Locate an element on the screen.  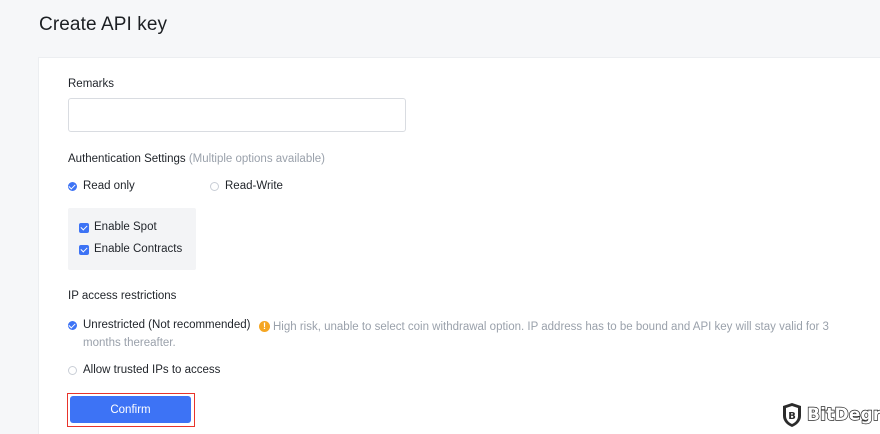
radio-read-write-label: Read-Write is located at coordinates (254, 186).